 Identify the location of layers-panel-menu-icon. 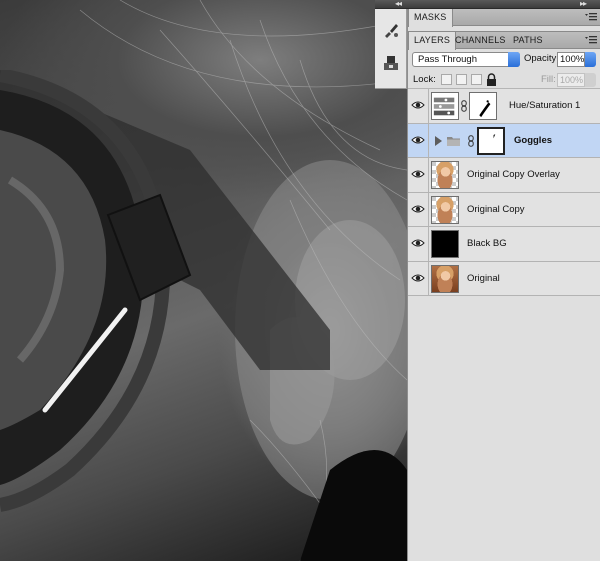
(591, 40).